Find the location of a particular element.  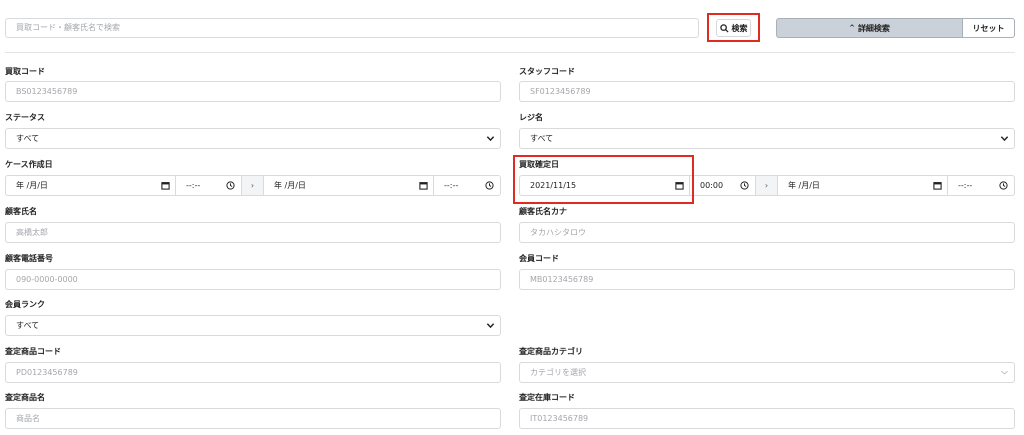

appraisal-product-name-label: 査定商品名 is located at coordinates (25, 397).